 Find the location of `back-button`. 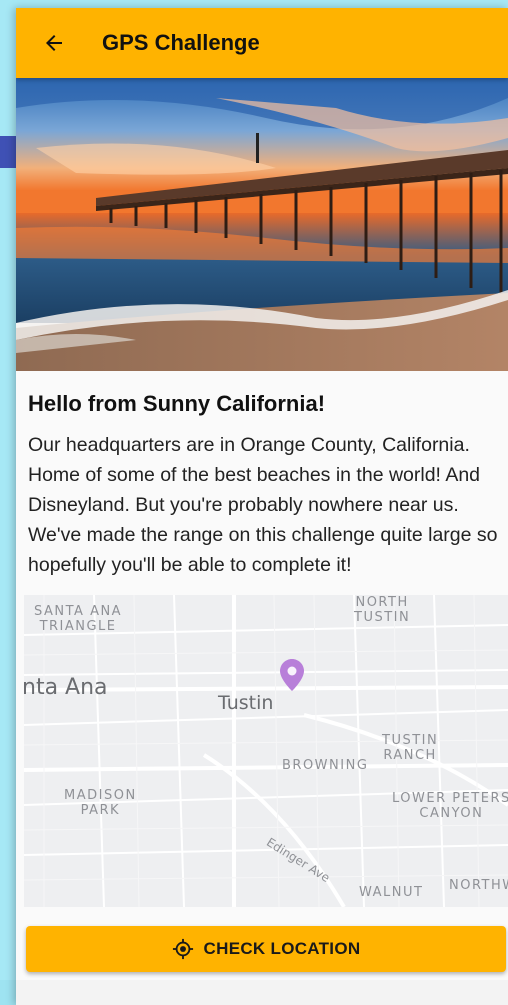

back-button is located at coordinates (54, 43).